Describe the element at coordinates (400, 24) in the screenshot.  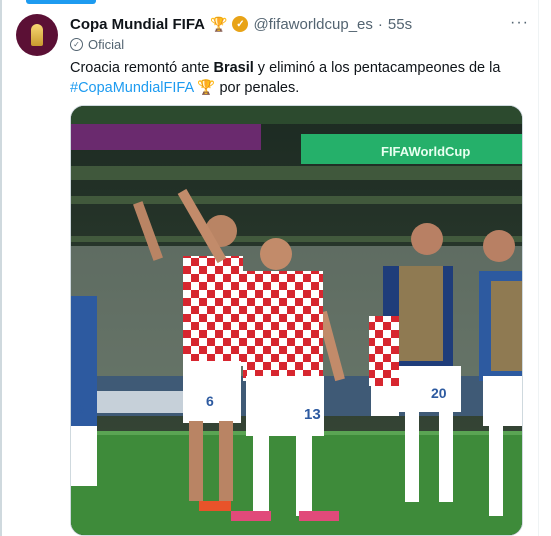
I see `tweet-timestamp: 55s` at that location.